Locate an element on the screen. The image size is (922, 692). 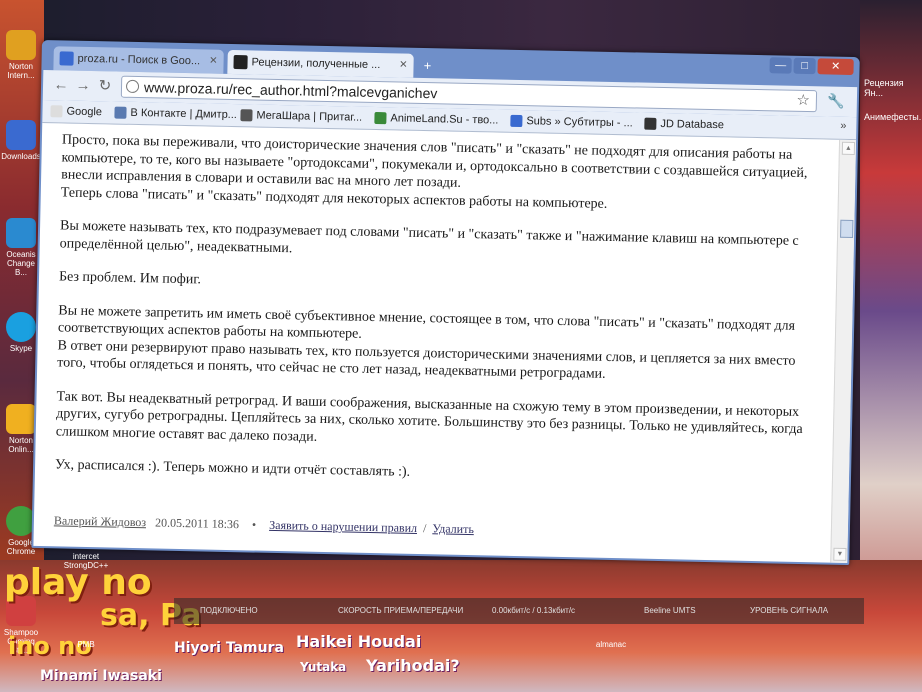
delete-link: Удалить is located at coordinates (453, 528).